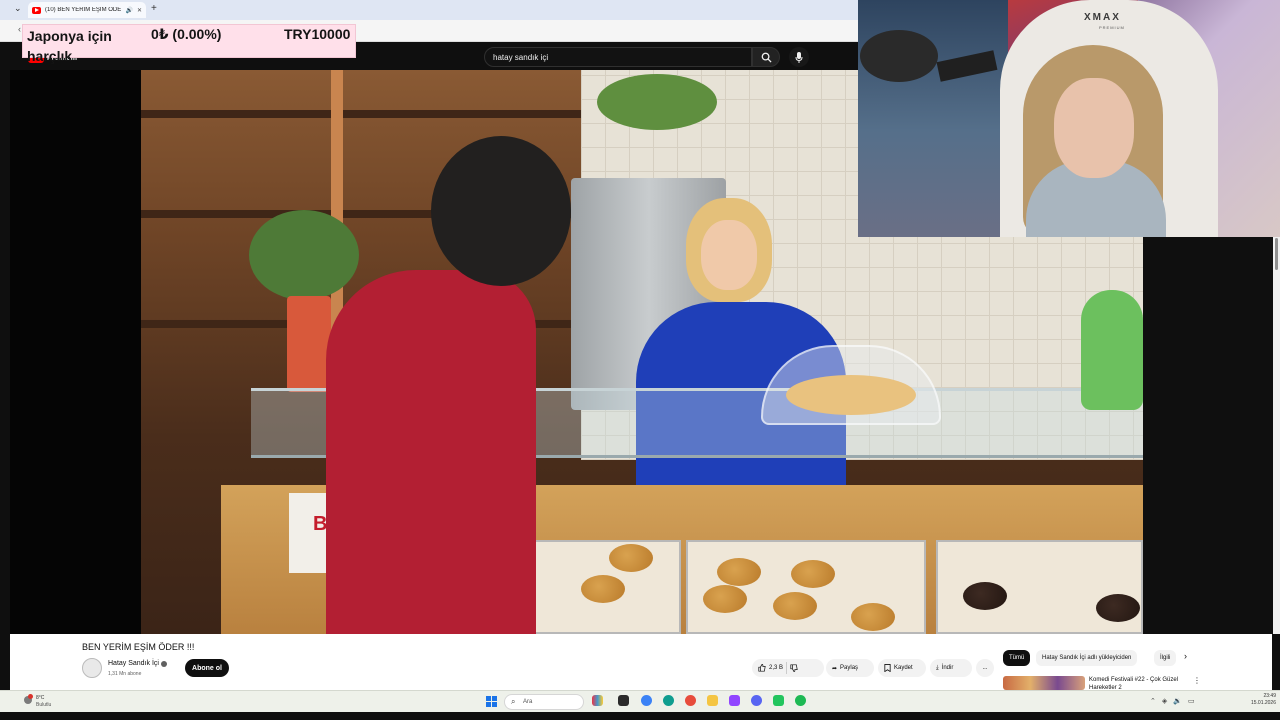 The image size is (1280, 720). I want to click on thumbs-up-icon, so click(762, 668).